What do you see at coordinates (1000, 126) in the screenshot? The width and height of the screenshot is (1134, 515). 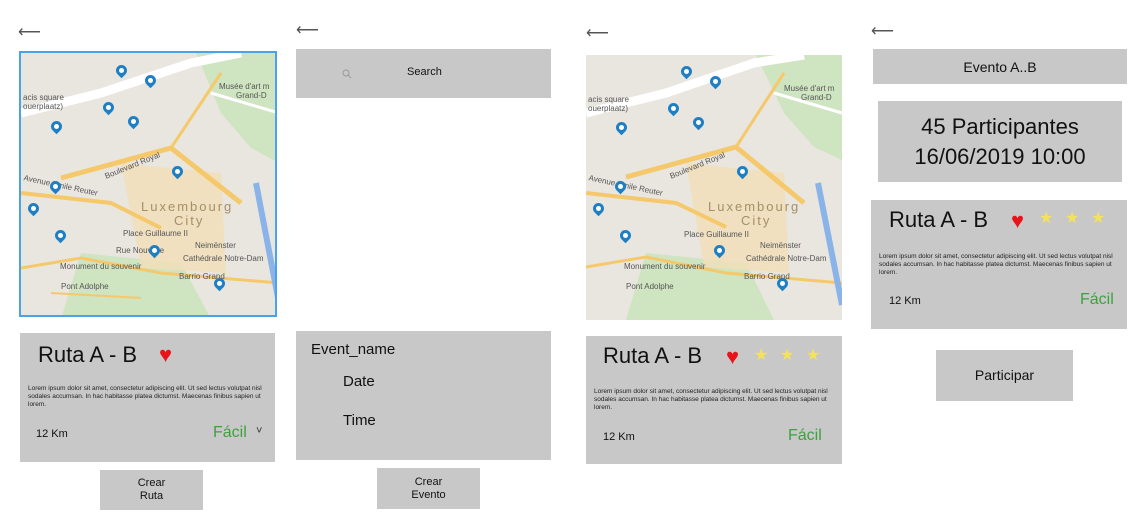 I see `participants-count: 45 Participantes` at bounding box center [1000, 126].